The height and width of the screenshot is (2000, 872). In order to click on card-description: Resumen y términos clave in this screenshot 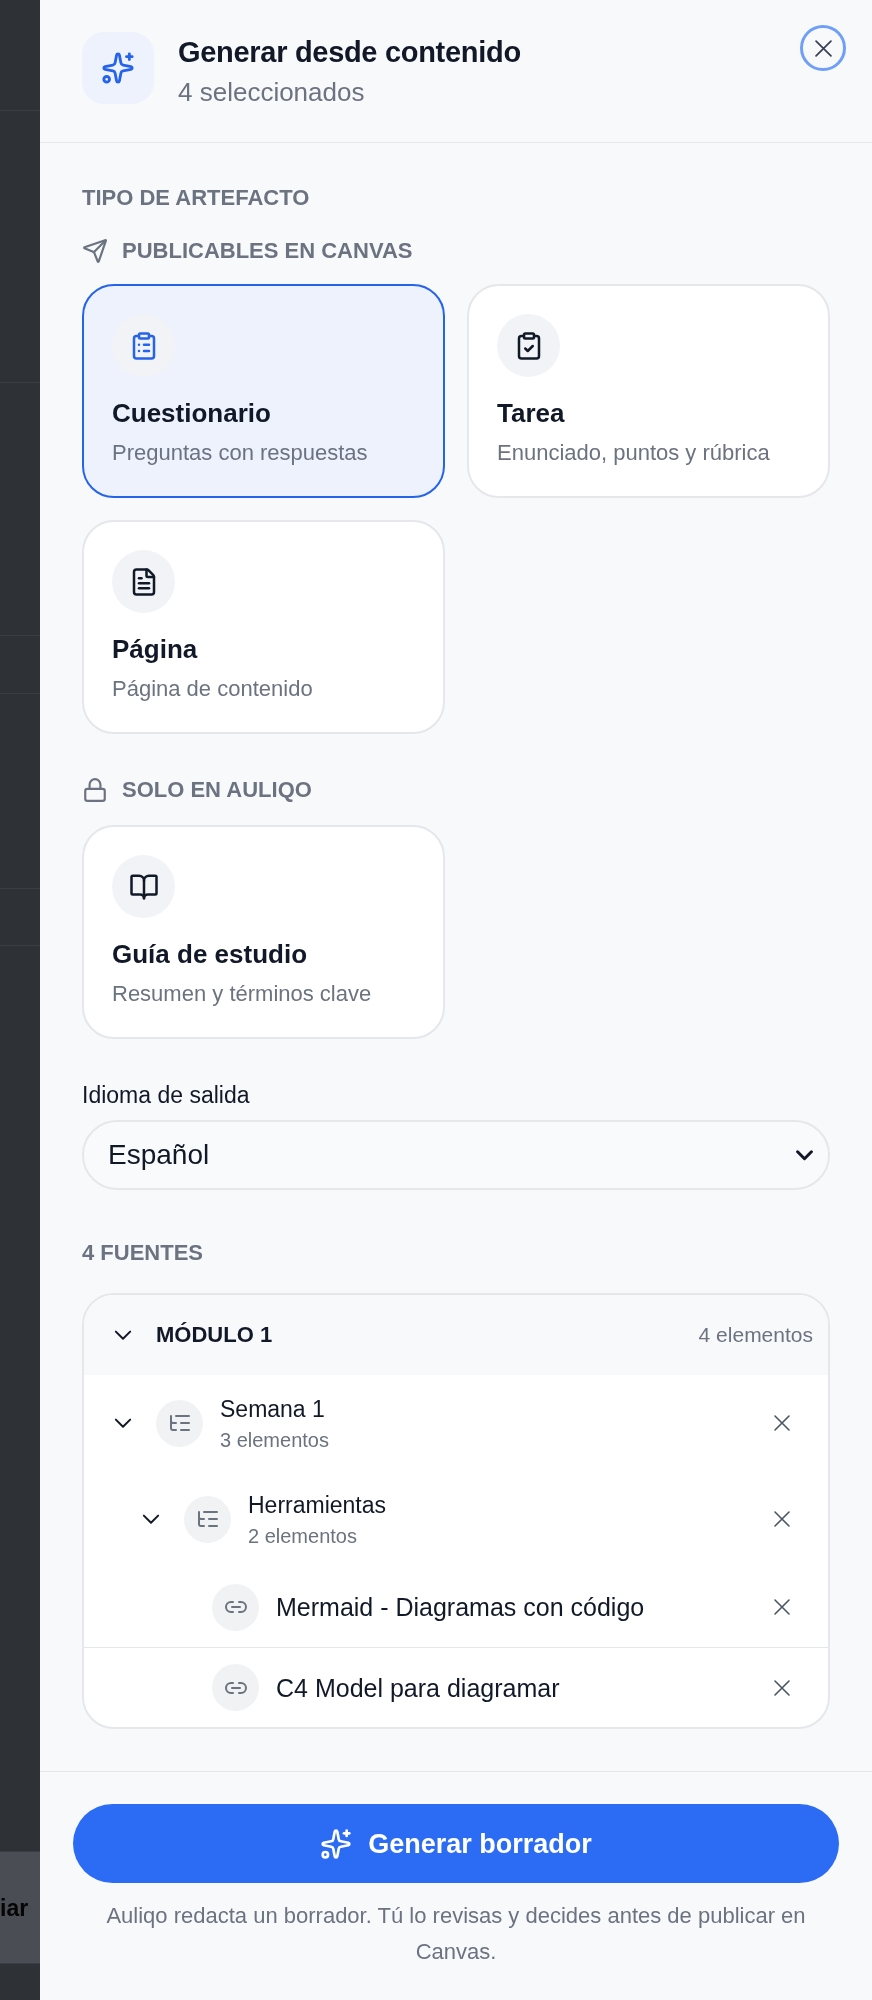, I will do `click(242, 994)`.